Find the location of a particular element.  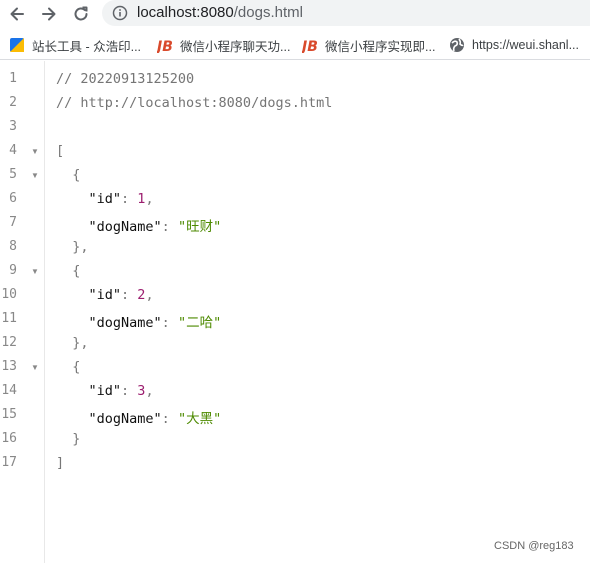

address-bar: localhost:8080/dogs.html is located at coordinates (346, 13).